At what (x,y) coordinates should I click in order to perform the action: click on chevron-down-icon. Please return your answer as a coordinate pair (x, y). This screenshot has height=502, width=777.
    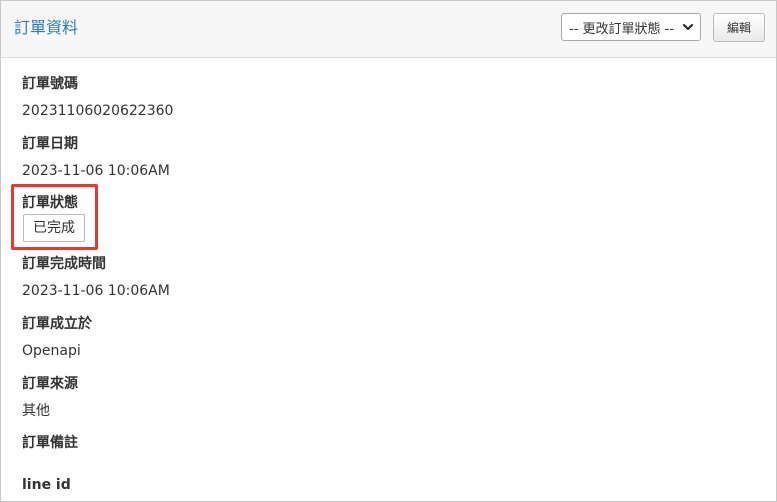
    Looking at the image, I should click on (688, 27).